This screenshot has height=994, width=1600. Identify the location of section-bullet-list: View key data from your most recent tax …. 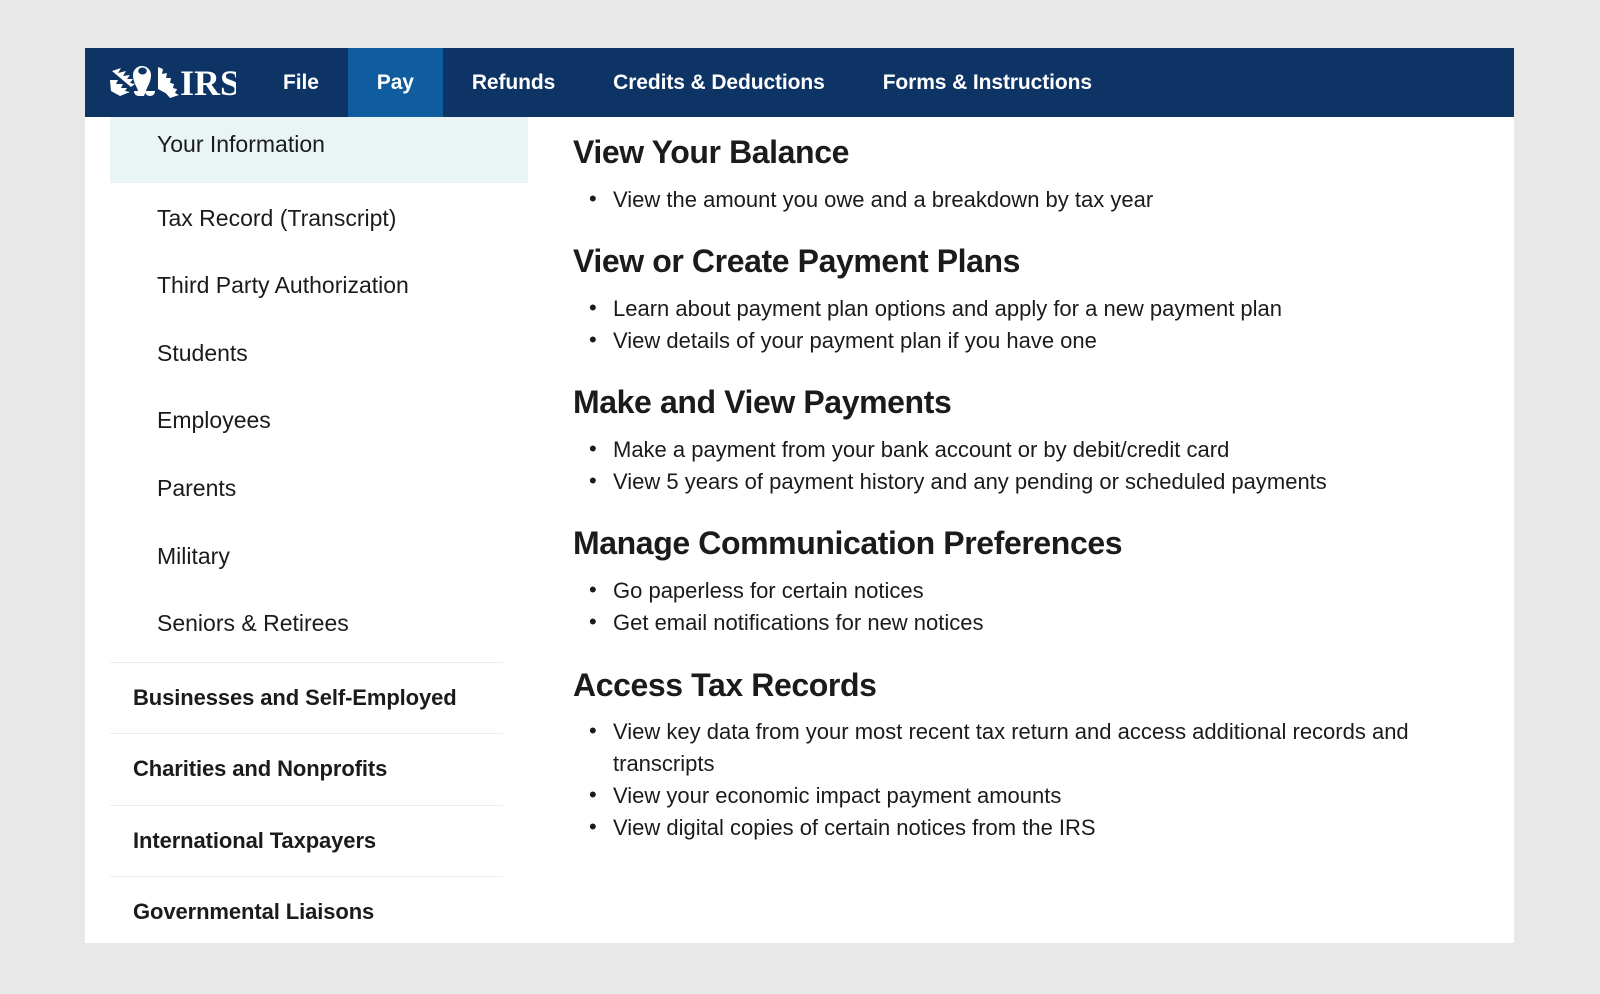
(1031, 779).